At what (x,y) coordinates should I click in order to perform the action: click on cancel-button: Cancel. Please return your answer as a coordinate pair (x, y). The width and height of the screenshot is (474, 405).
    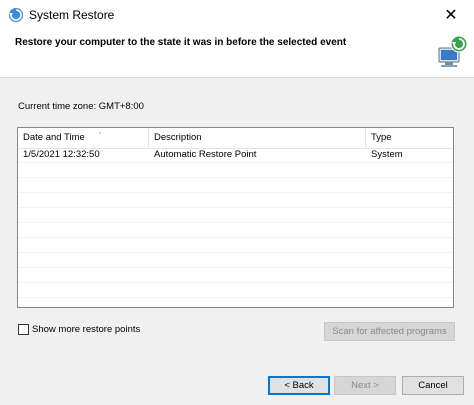
    Looking at the image, I should click on (433, 385).